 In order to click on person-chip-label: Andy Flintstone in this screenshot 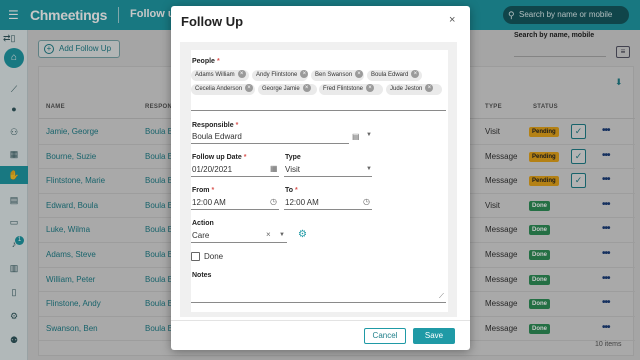, I will do `click(277, 75)`.